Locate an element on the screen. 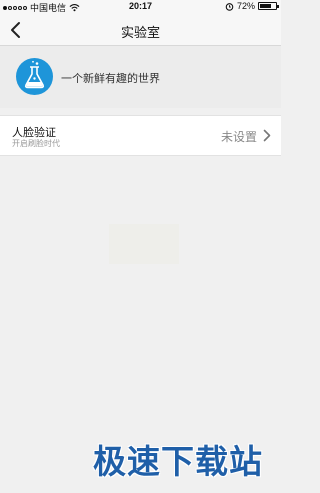 The image size is (320, 493). alarm-icon is located at coordinates (229, 6).